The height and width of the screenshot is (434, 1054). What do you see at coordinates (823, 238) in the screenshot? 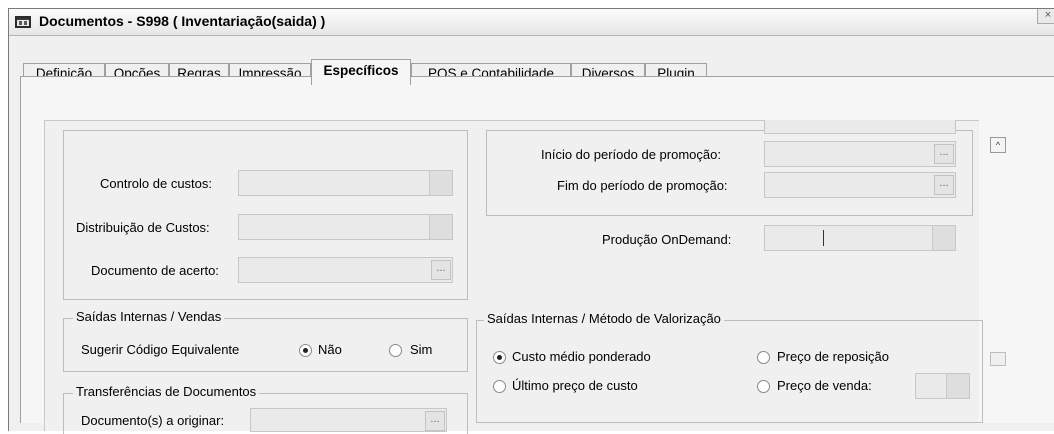
I see `text-cursor` at bounding box center [823, 238].